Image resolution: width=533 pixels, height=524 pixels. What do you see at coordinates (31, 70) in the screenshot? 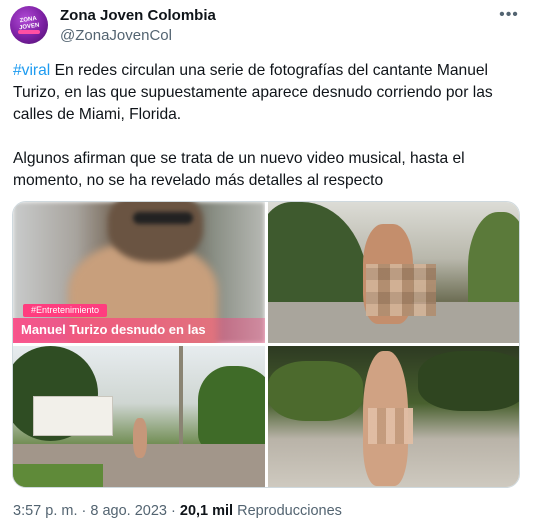
I see `hashtag-link: #viral` at bounding box center [31, 70].